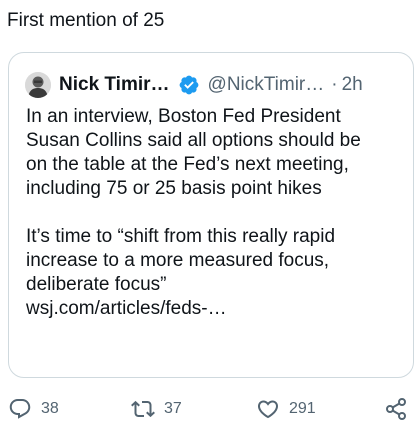 The image size is (418, 433). What do you see at coordinates (174, 188) in the screenshot?
I see `body-line: including 75 or 25 basis point hikes` at bounding box center [174, 188].